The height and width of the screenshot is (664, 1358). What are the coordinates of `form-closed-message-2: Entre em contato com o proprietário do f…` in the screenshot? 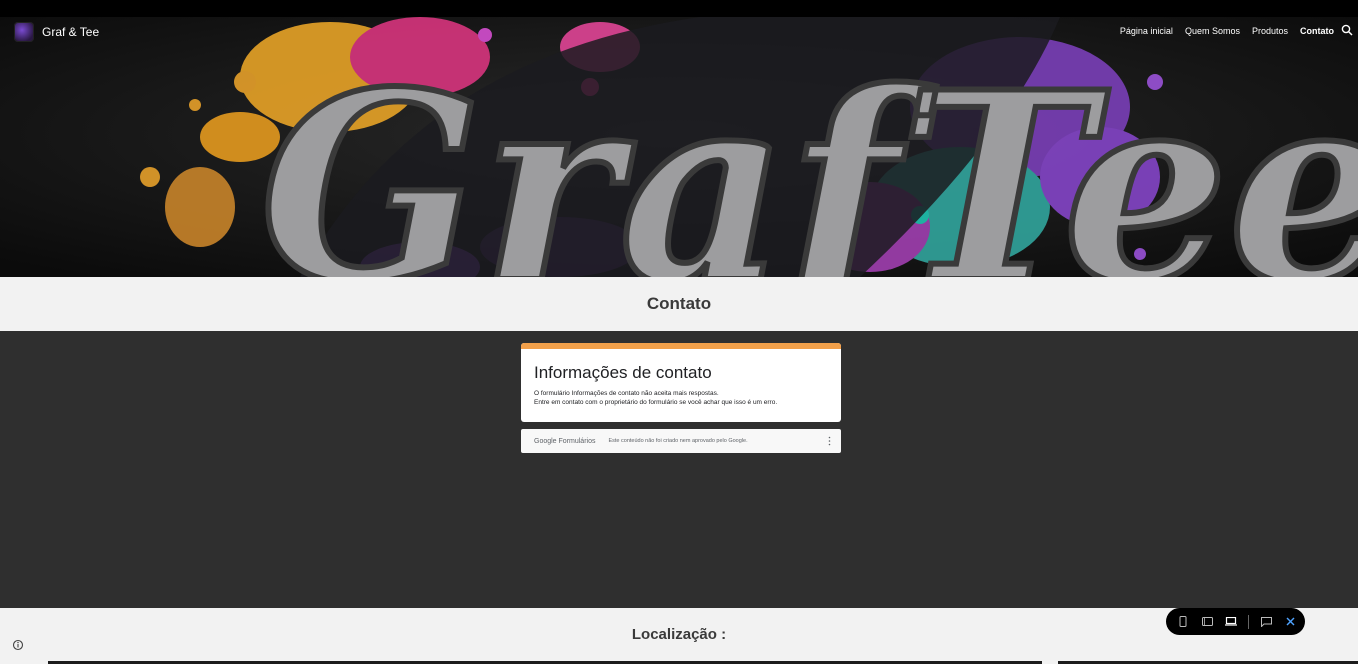 It's located at (656, 402).